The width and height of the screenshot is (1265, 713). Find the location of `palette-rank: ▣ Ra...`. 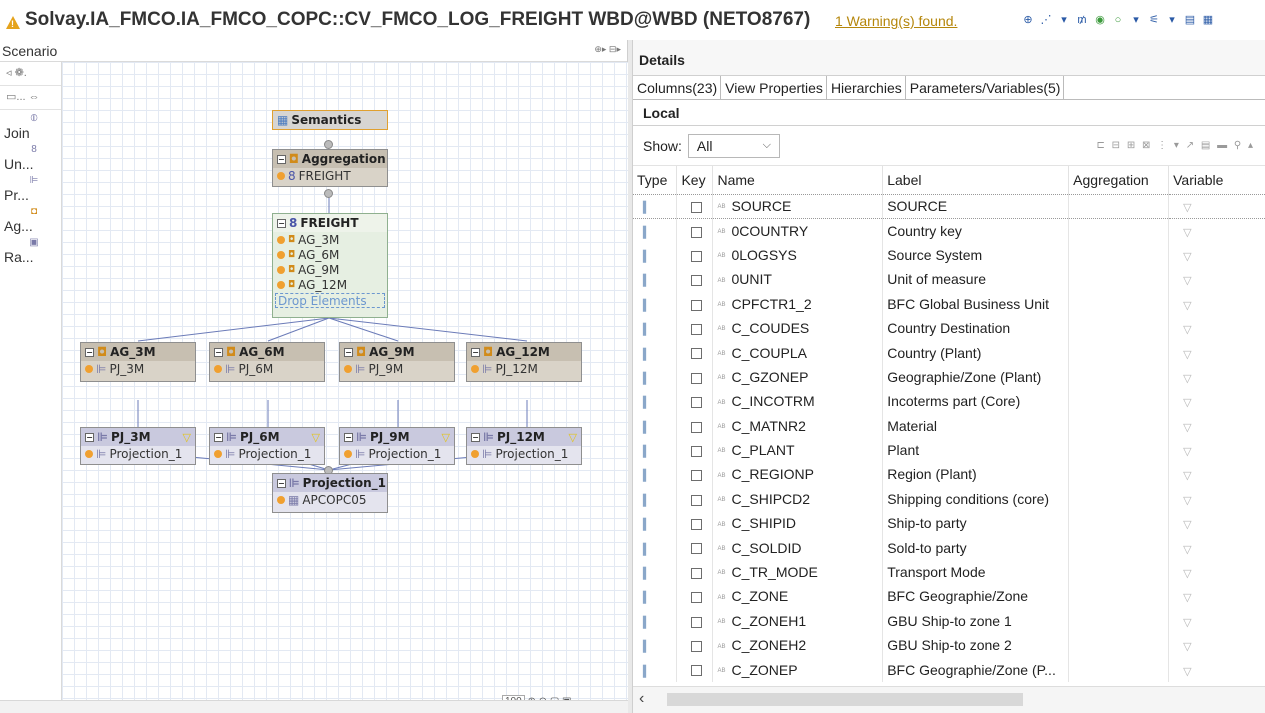

palette-rank: ▣ Ra... is located at coordinates (30, 249).